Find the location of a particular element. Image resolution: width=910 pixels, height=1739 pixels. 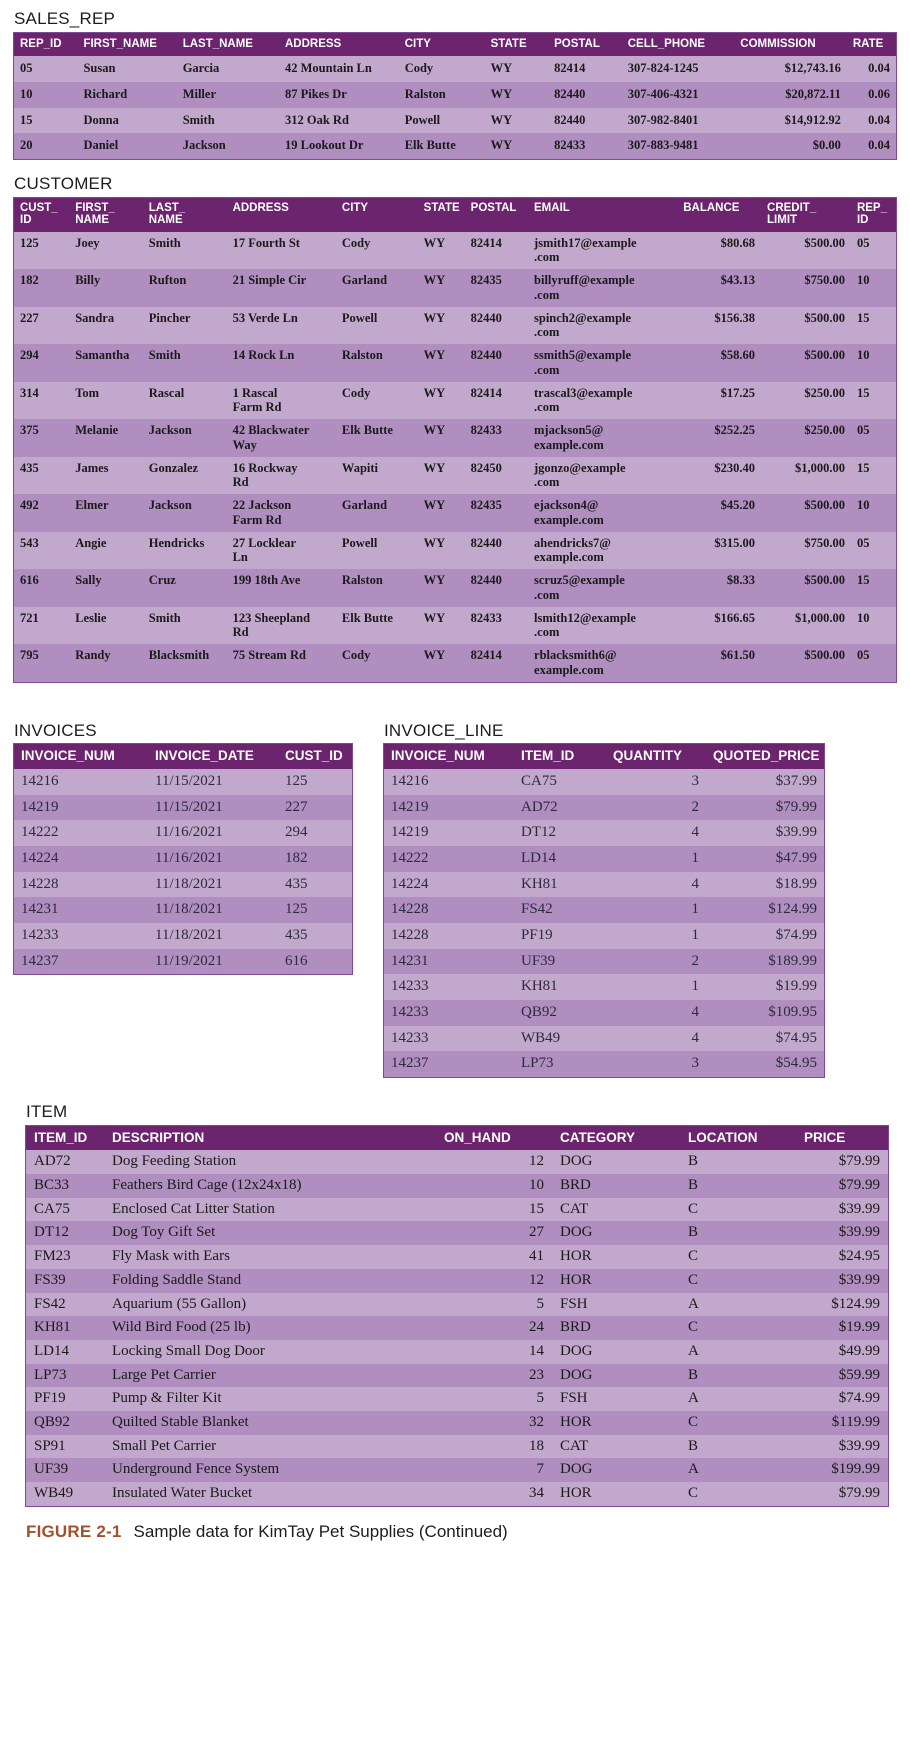

table-cell: ahendricks7@ example.com is located at coordinates (603, 550).